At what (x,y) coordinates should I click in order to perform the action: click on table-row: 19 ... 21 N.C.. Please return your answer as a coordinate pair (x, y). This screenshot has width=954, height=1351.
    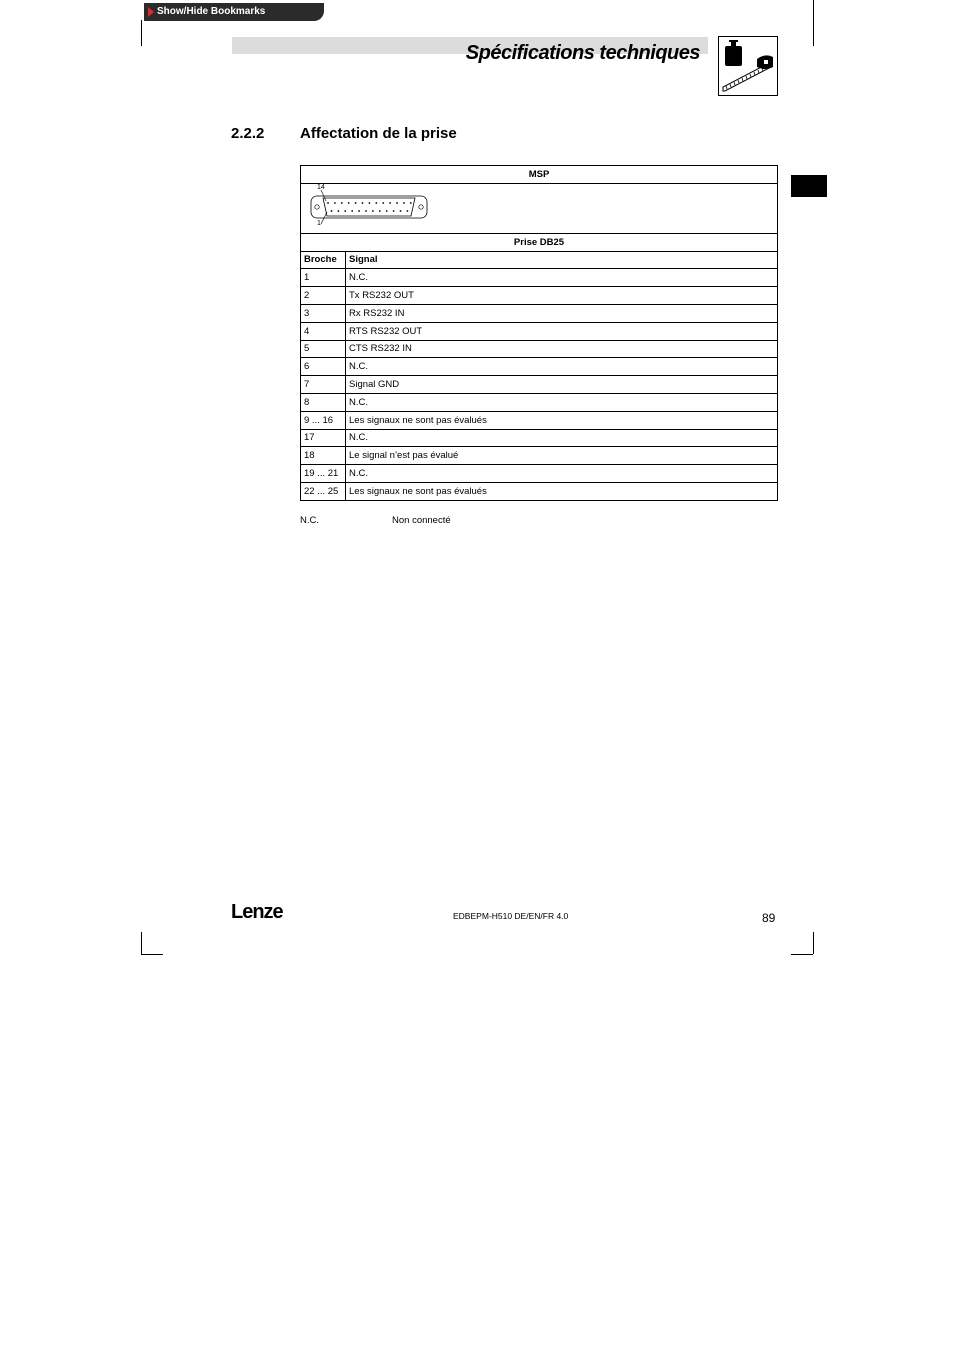
    Looking at the image, I should click on (539, 473).